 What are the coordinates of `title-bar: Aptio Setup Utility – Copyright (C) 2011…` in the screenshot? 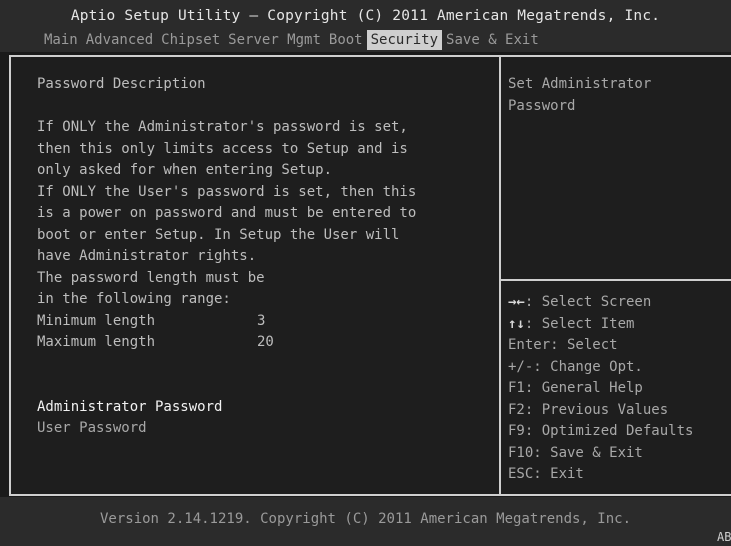 It's located at (365, 26).